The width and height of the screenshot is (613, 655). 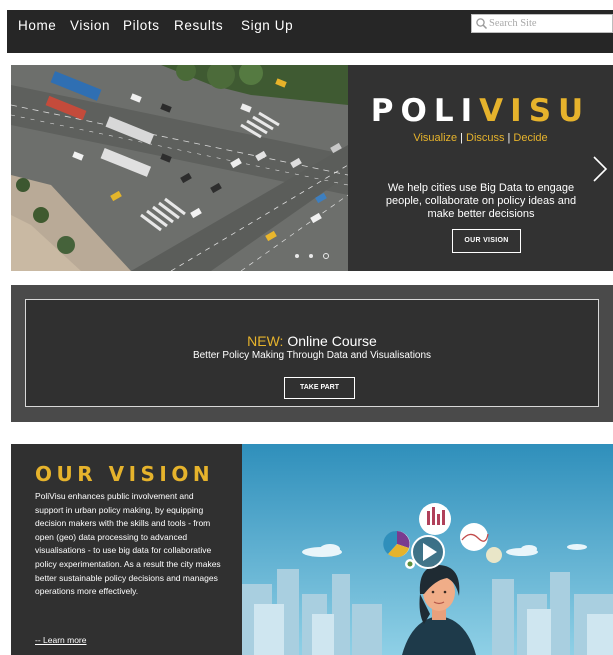 I want to click on logo-part-visu: VISU, so click(x=535, y=111).